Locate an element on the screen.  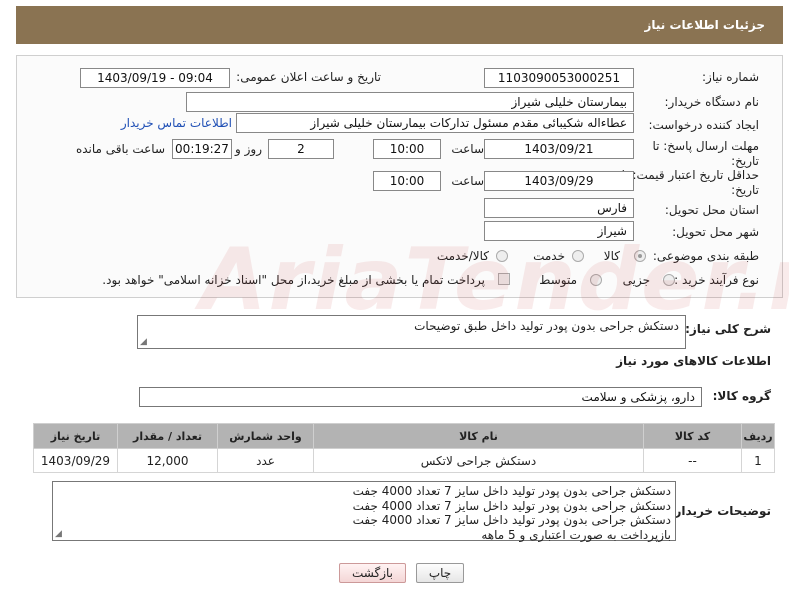
remaining-label: ساعت باقی مانده is located at coordinates (120, 149).